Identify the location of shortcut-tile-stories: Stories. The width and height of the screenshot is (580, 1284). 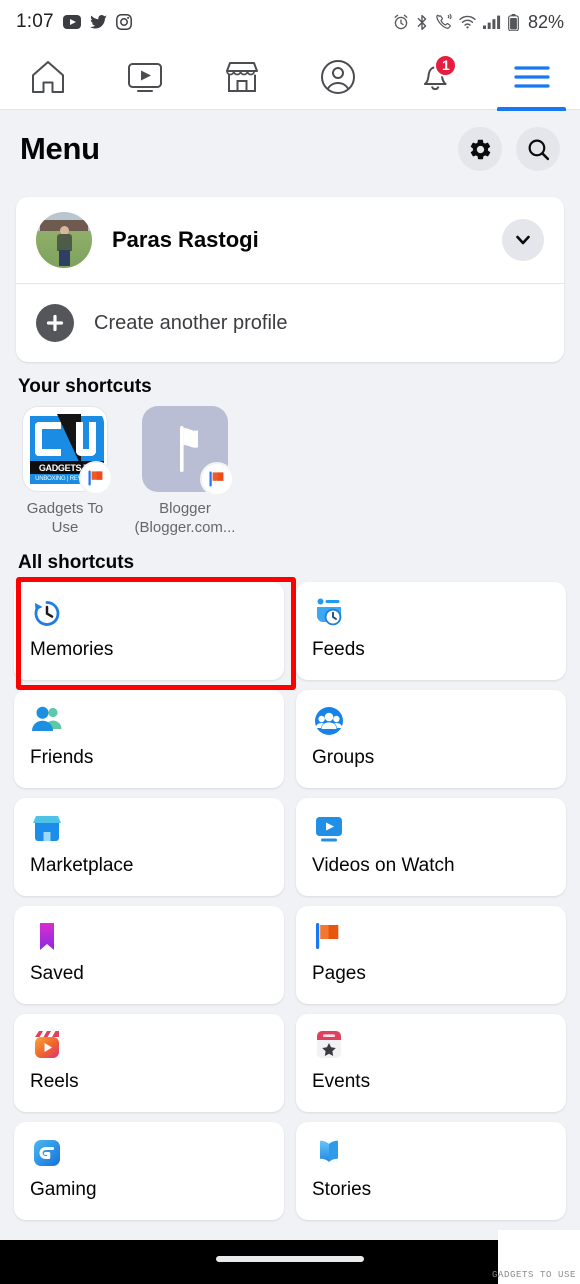
(431, 1170).